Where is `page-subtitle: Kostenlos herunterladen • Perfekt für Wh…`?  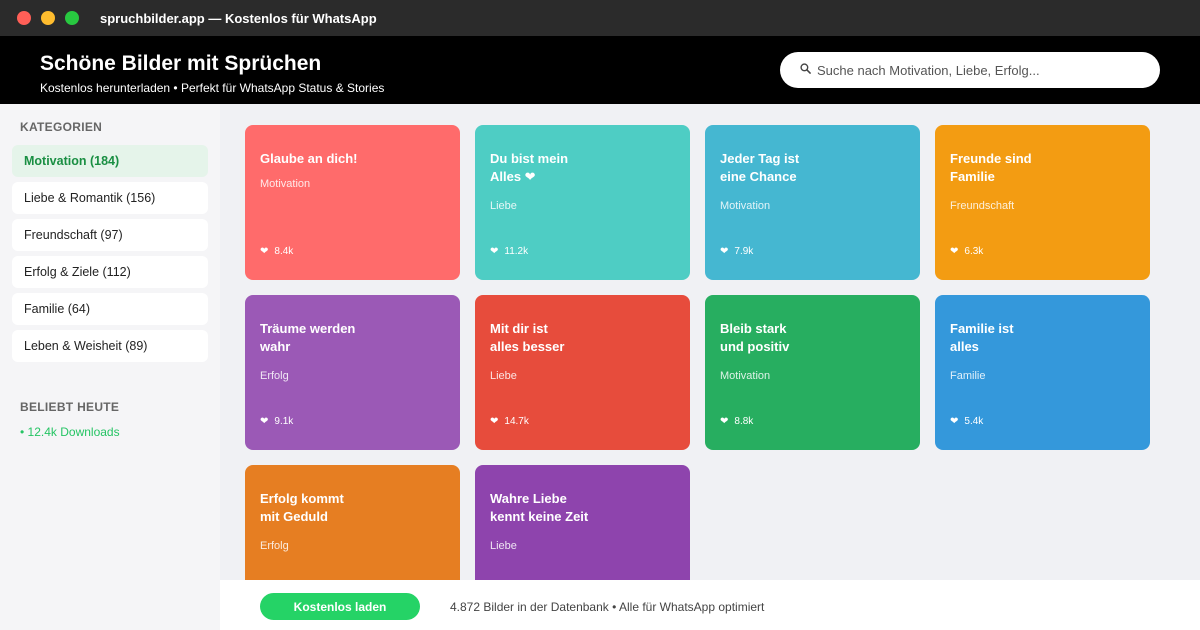
page-subtitle: Kostenlos herunterladen • Perfekt für Wh… is located at coordinates (212, 88).